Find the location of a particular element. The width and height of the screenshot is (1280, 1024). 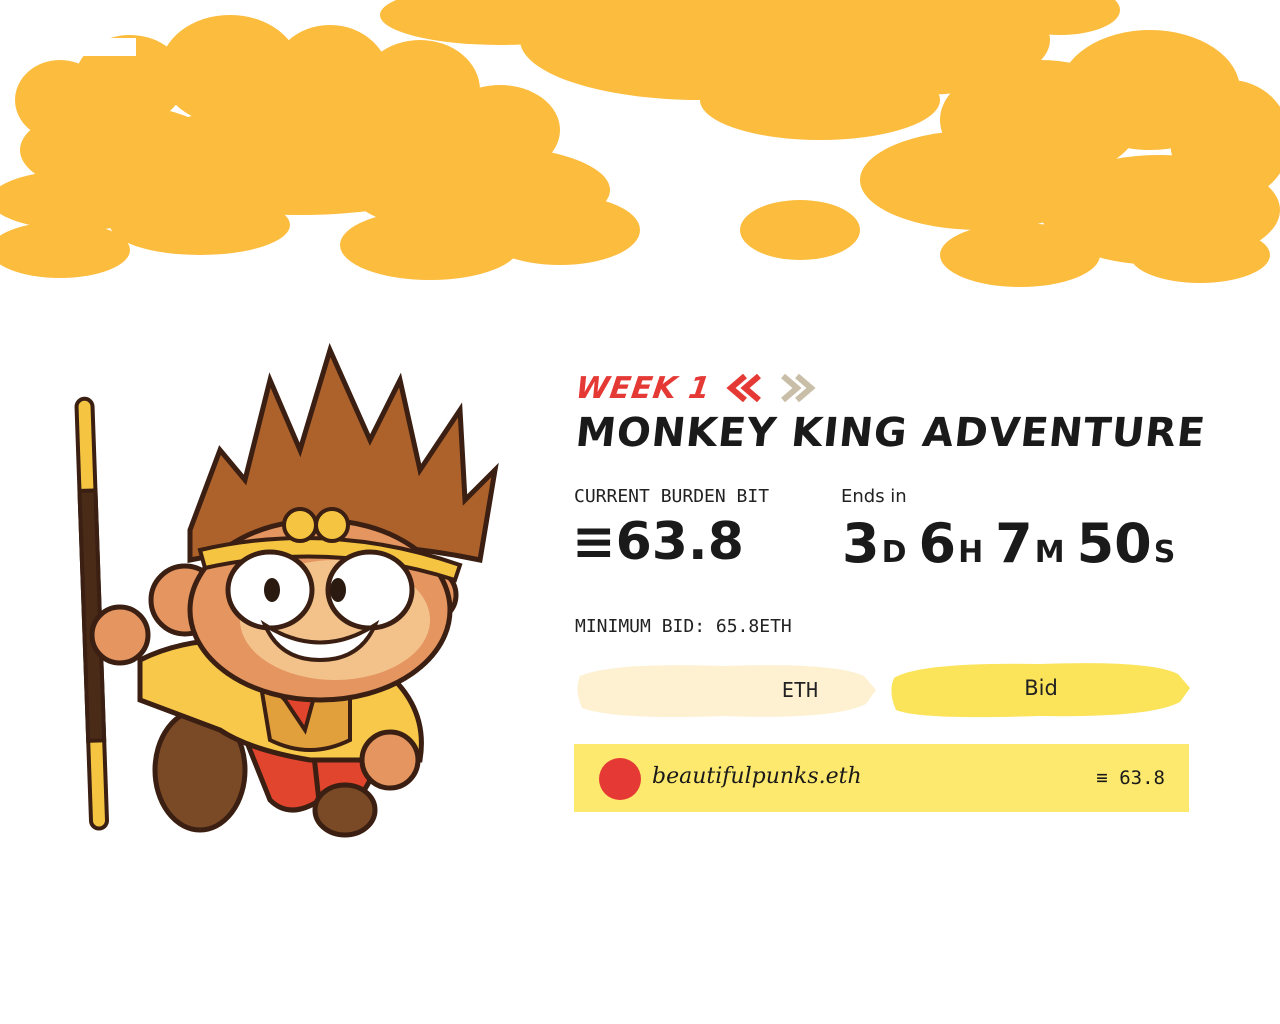

countdown-timer: 3 D 6 H 7 M 50 S is located at coordinates (1014, 543).